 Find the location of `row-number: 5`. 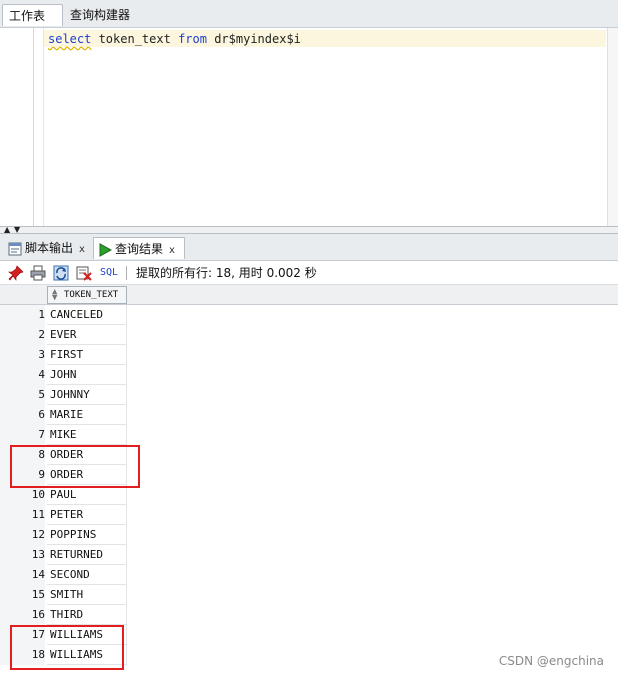

row-number: 5 is located at coordinates (22, 395).